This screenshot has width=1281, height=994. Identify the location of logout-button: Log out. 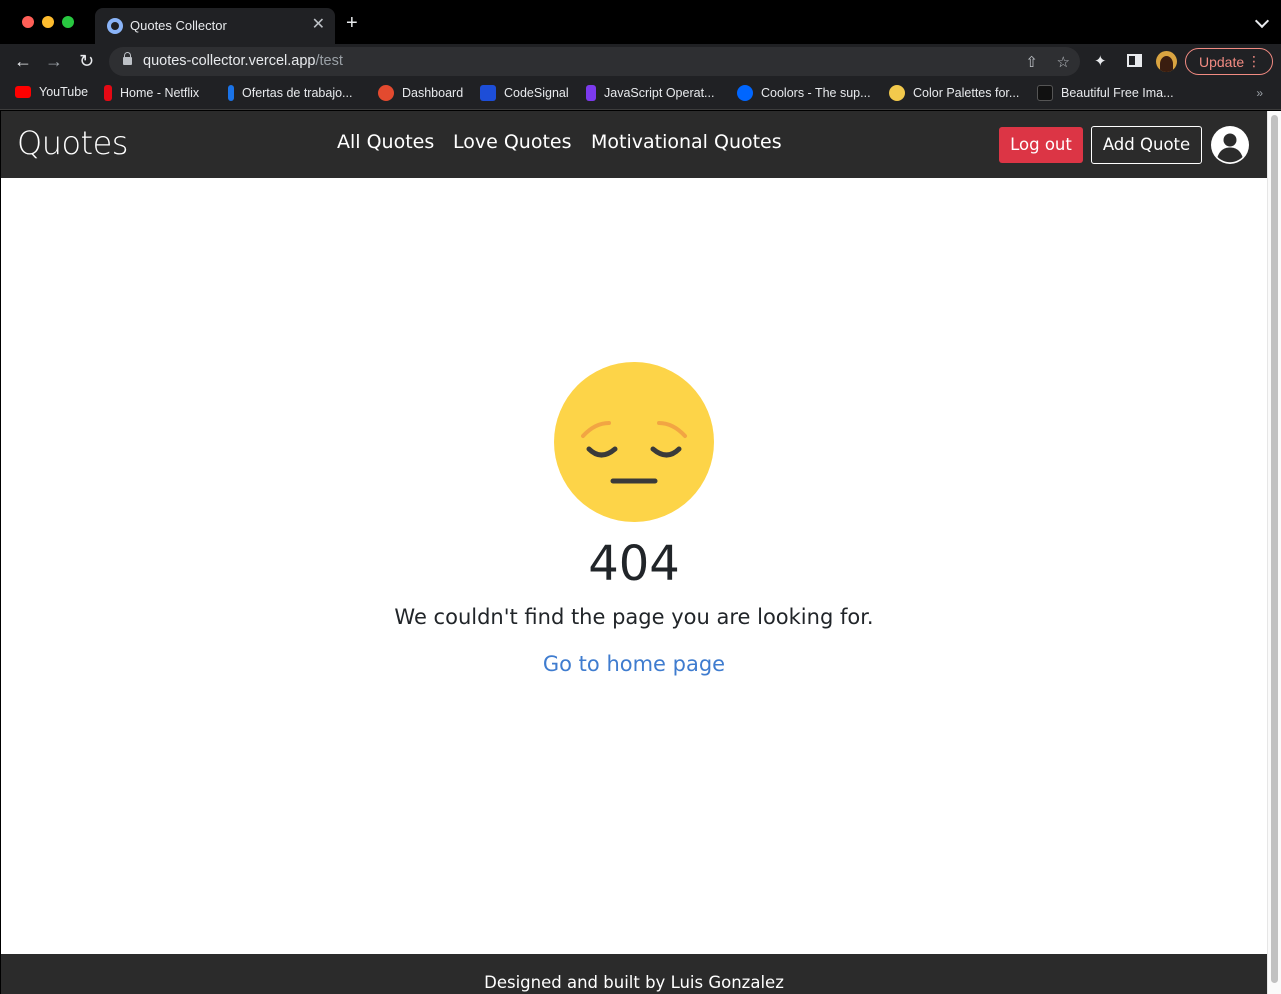
(1041, 145).